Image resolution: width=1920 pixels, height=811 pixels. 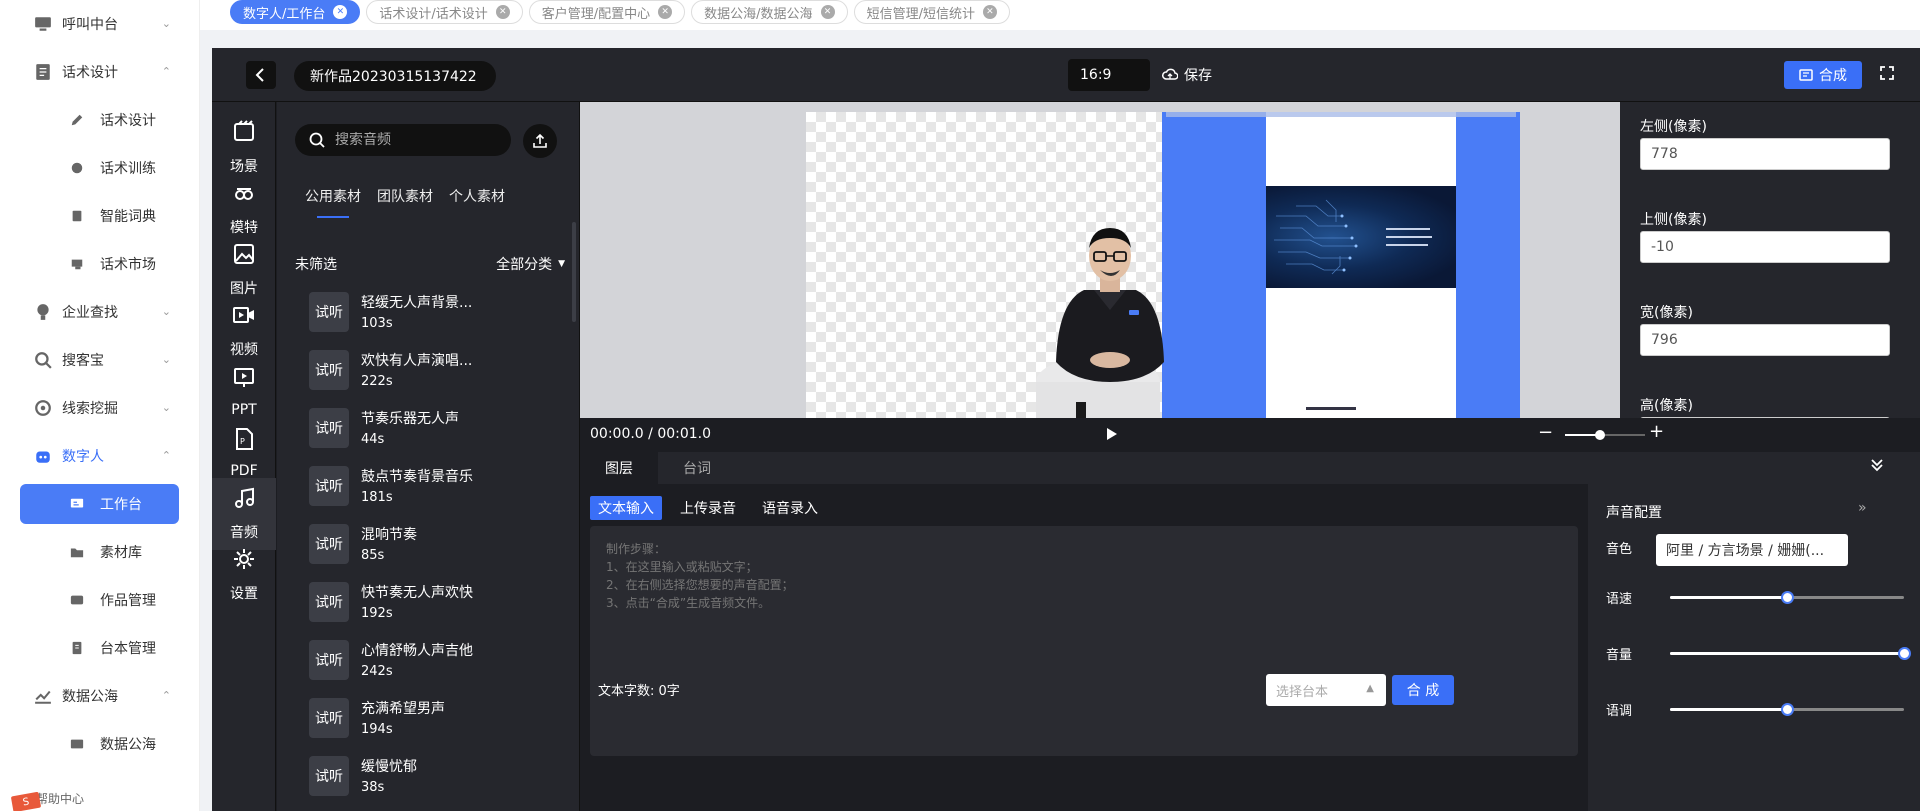 What do you see at coordinates (931, 12) in the screenshot?
I see `tab-item: 短信管理/短信统计 ✕` at bounding box center [931, 12].